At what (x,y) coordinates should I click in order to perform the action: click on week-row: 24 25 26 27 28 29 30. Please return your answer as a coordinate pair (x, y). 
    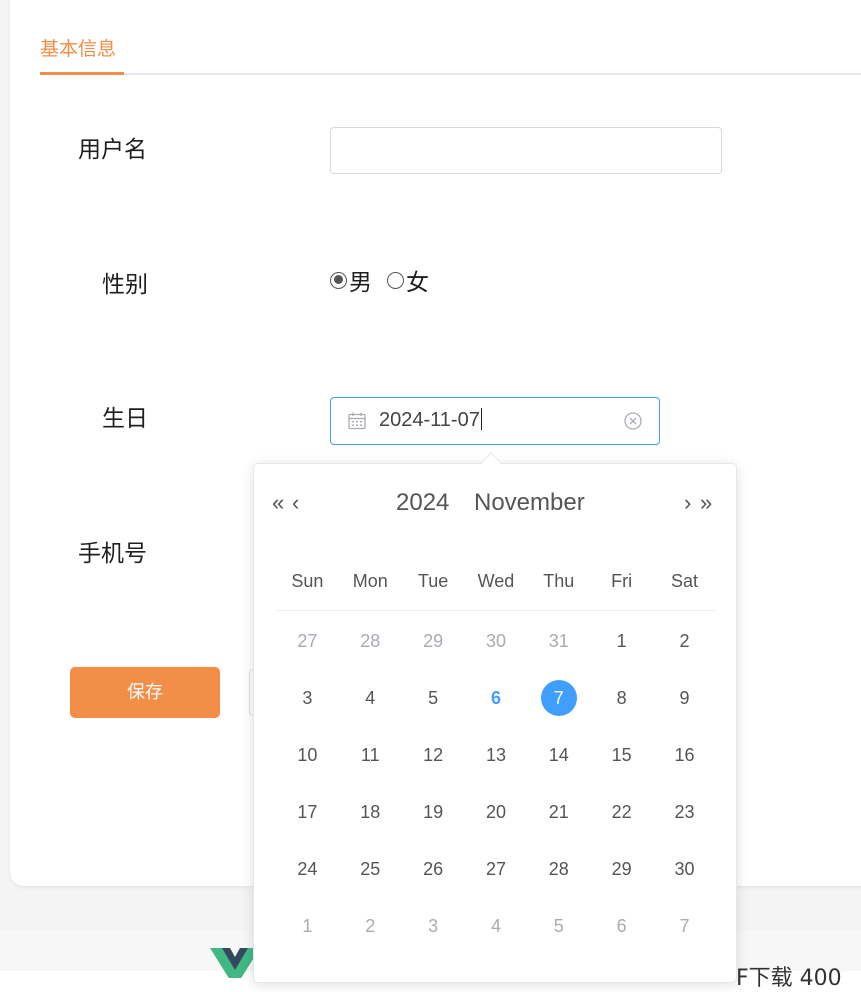
    Looking at the image, I should click on (496, 877).